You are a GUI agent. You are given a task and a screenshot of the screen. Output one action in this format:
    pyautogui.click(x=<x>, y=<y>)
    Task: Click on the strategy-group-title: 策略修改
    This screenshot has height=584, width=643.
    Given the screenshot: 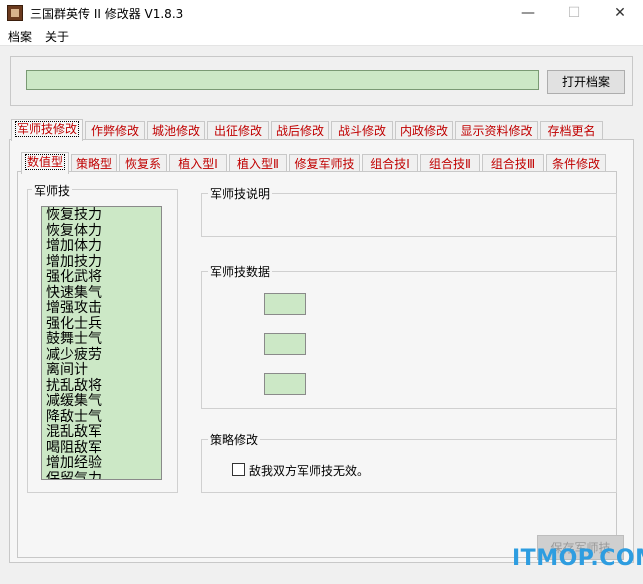 What is the action you would take?
    pyautogui.click(x=234, y=439)
    